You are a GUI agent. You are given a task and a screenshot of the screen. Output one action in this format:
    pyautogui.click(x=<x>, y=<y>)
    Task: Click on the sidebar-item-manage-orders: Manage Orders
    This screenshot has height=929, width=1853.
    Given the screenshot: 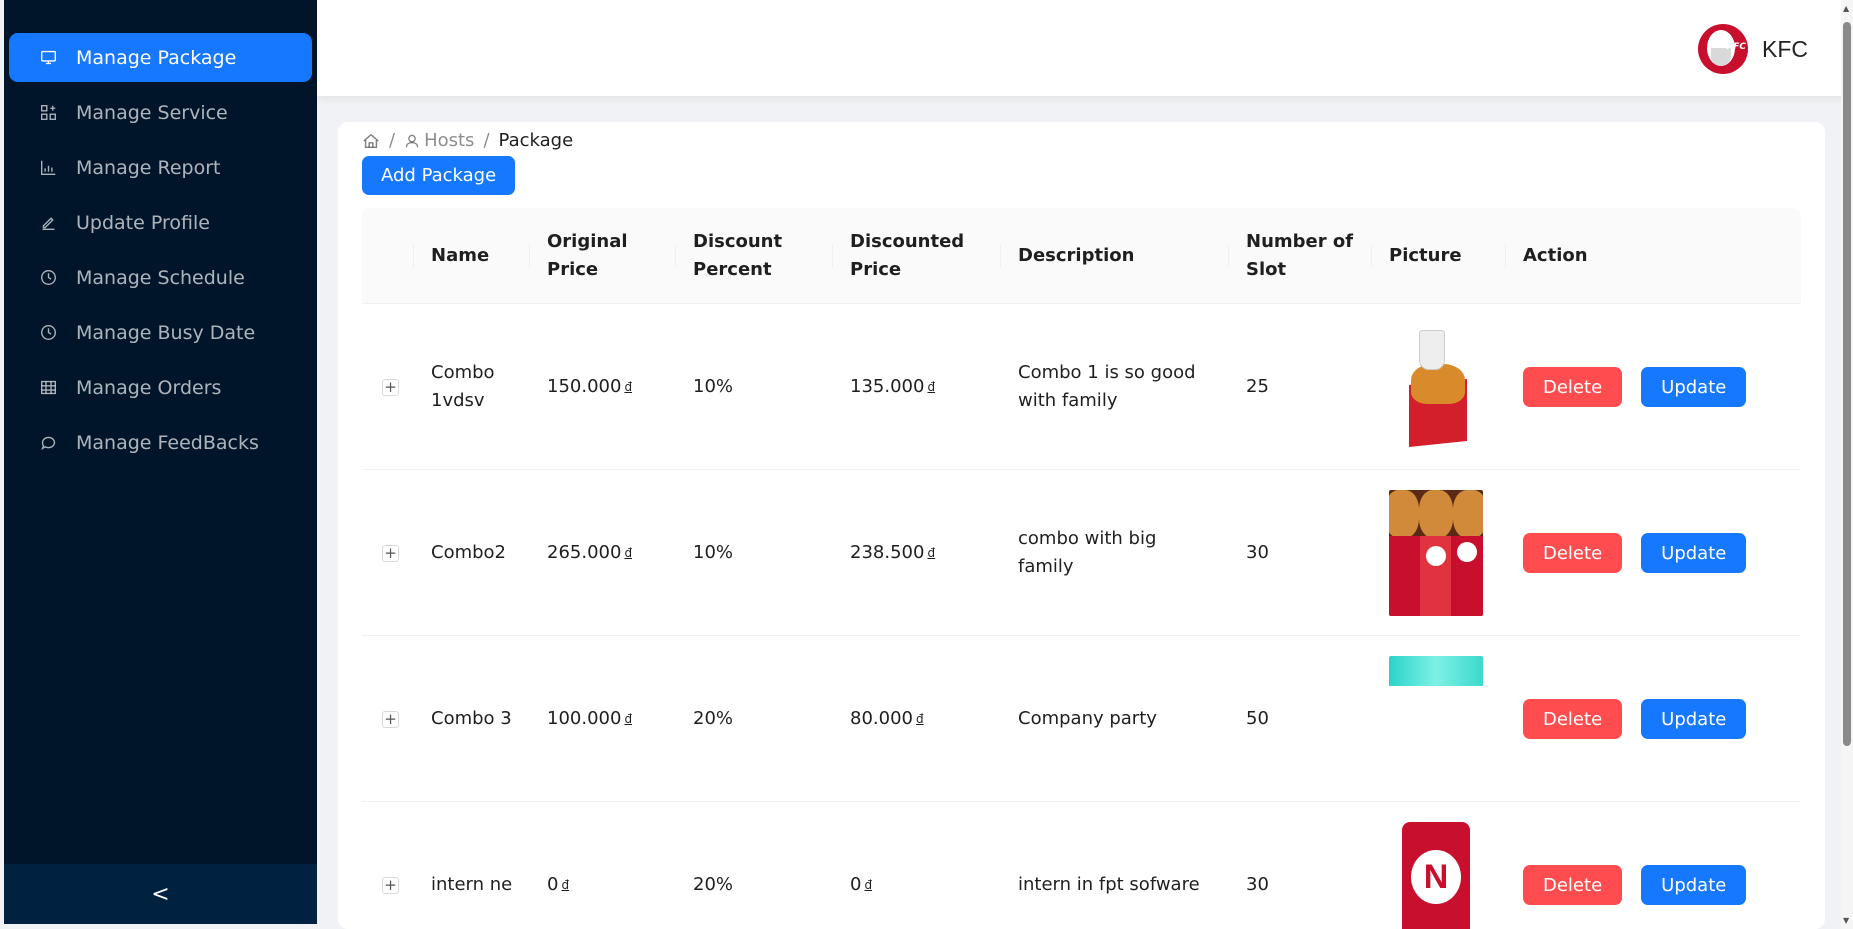 What is the action you would take?
    pyautogui.click(x=160, y=387)
    